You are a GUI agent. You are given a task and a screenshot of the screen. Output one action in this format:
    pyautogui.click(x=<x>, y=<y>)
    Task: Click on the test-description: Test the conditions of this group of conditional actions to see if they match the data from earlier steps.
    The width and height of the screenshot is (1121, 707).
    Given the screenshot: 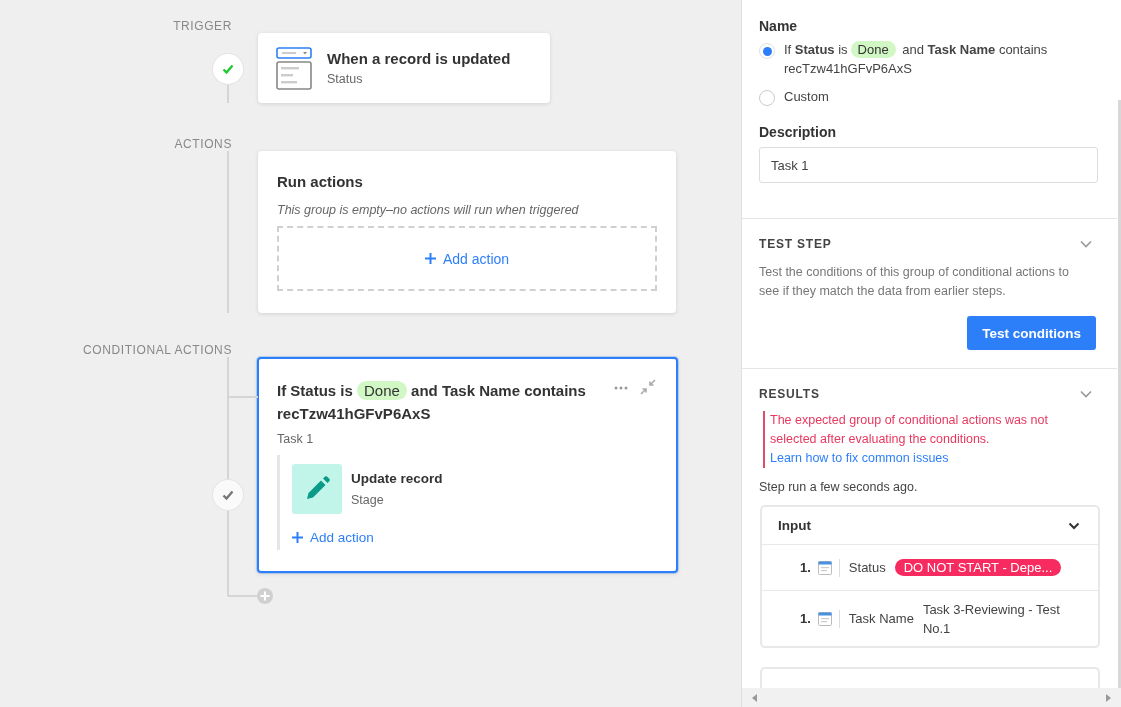 What is the action you would take?
    pyautogui.click(x=914, y=282)
    